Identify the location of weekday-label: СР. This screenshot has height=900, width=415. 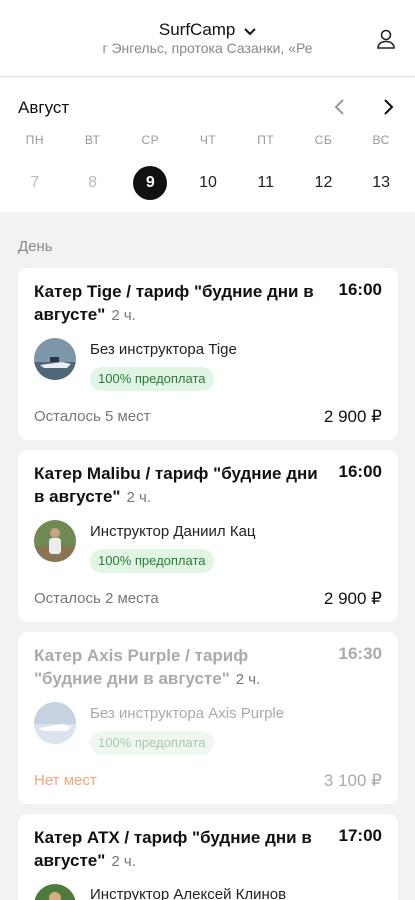
(150, 140).